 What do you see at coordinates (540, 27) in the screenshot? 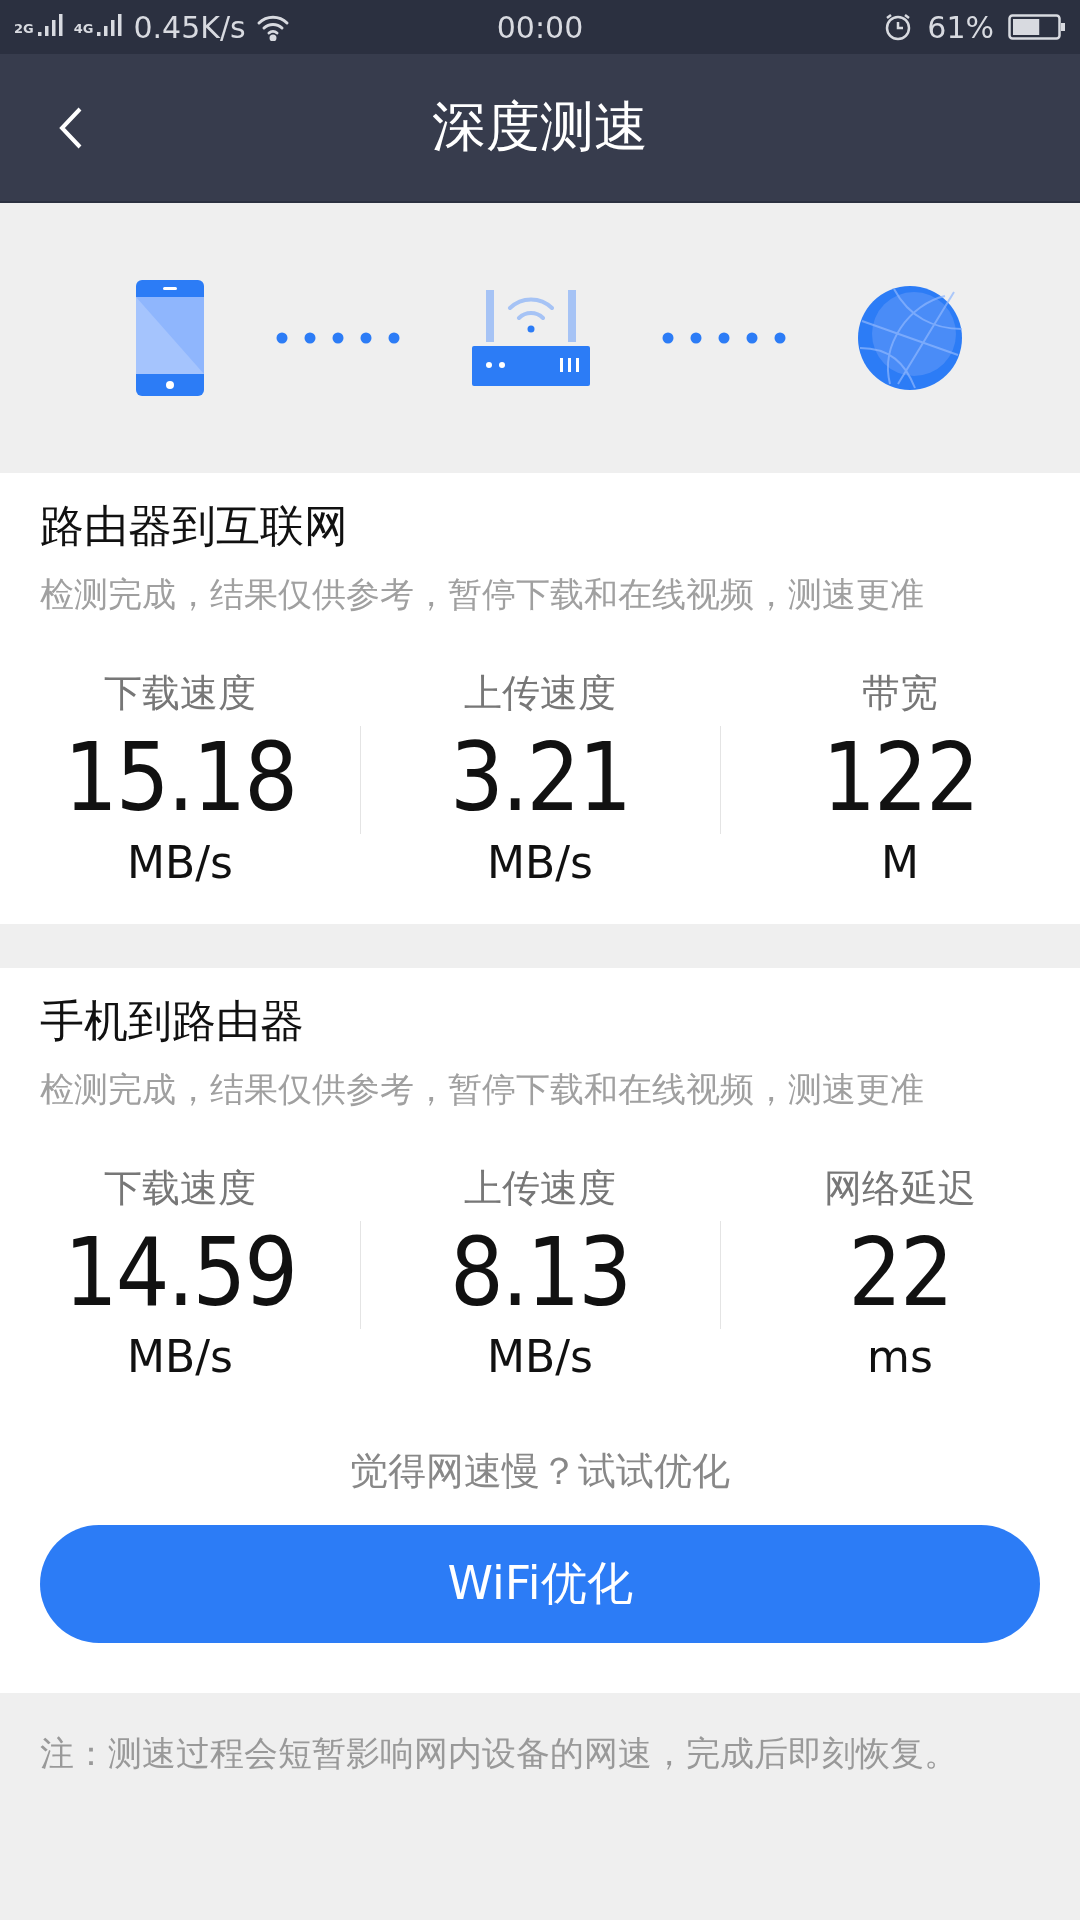
I see `clock-time: 00:00` at bounding box center [540, 27].